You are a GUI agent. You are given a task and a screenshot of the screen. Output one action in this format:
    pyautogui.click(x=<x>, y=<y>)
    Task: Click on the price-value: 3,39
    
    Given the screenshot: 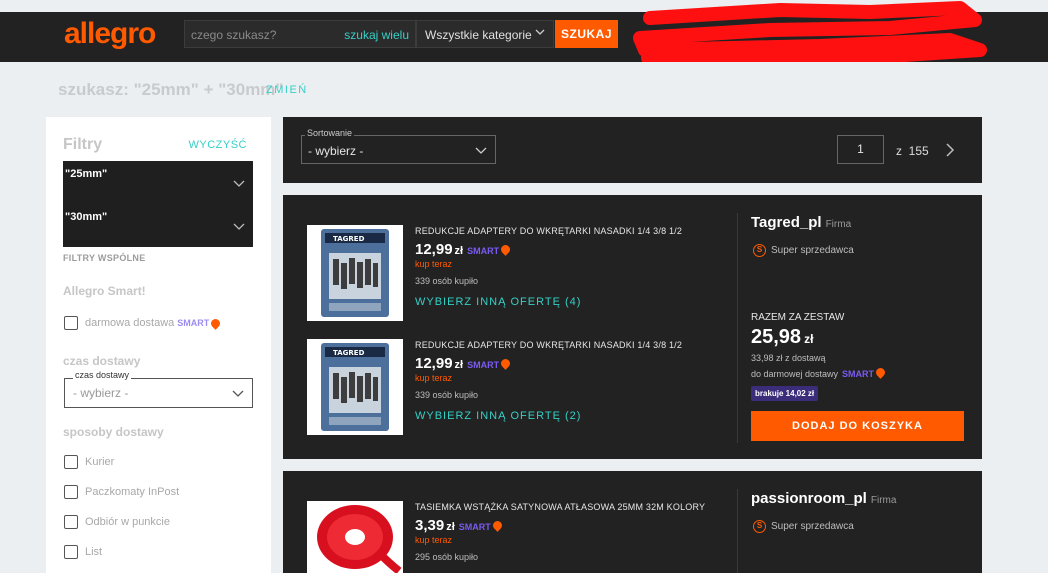 What is the action you would take?
    pyautogui.click(x=430, y=525)
    